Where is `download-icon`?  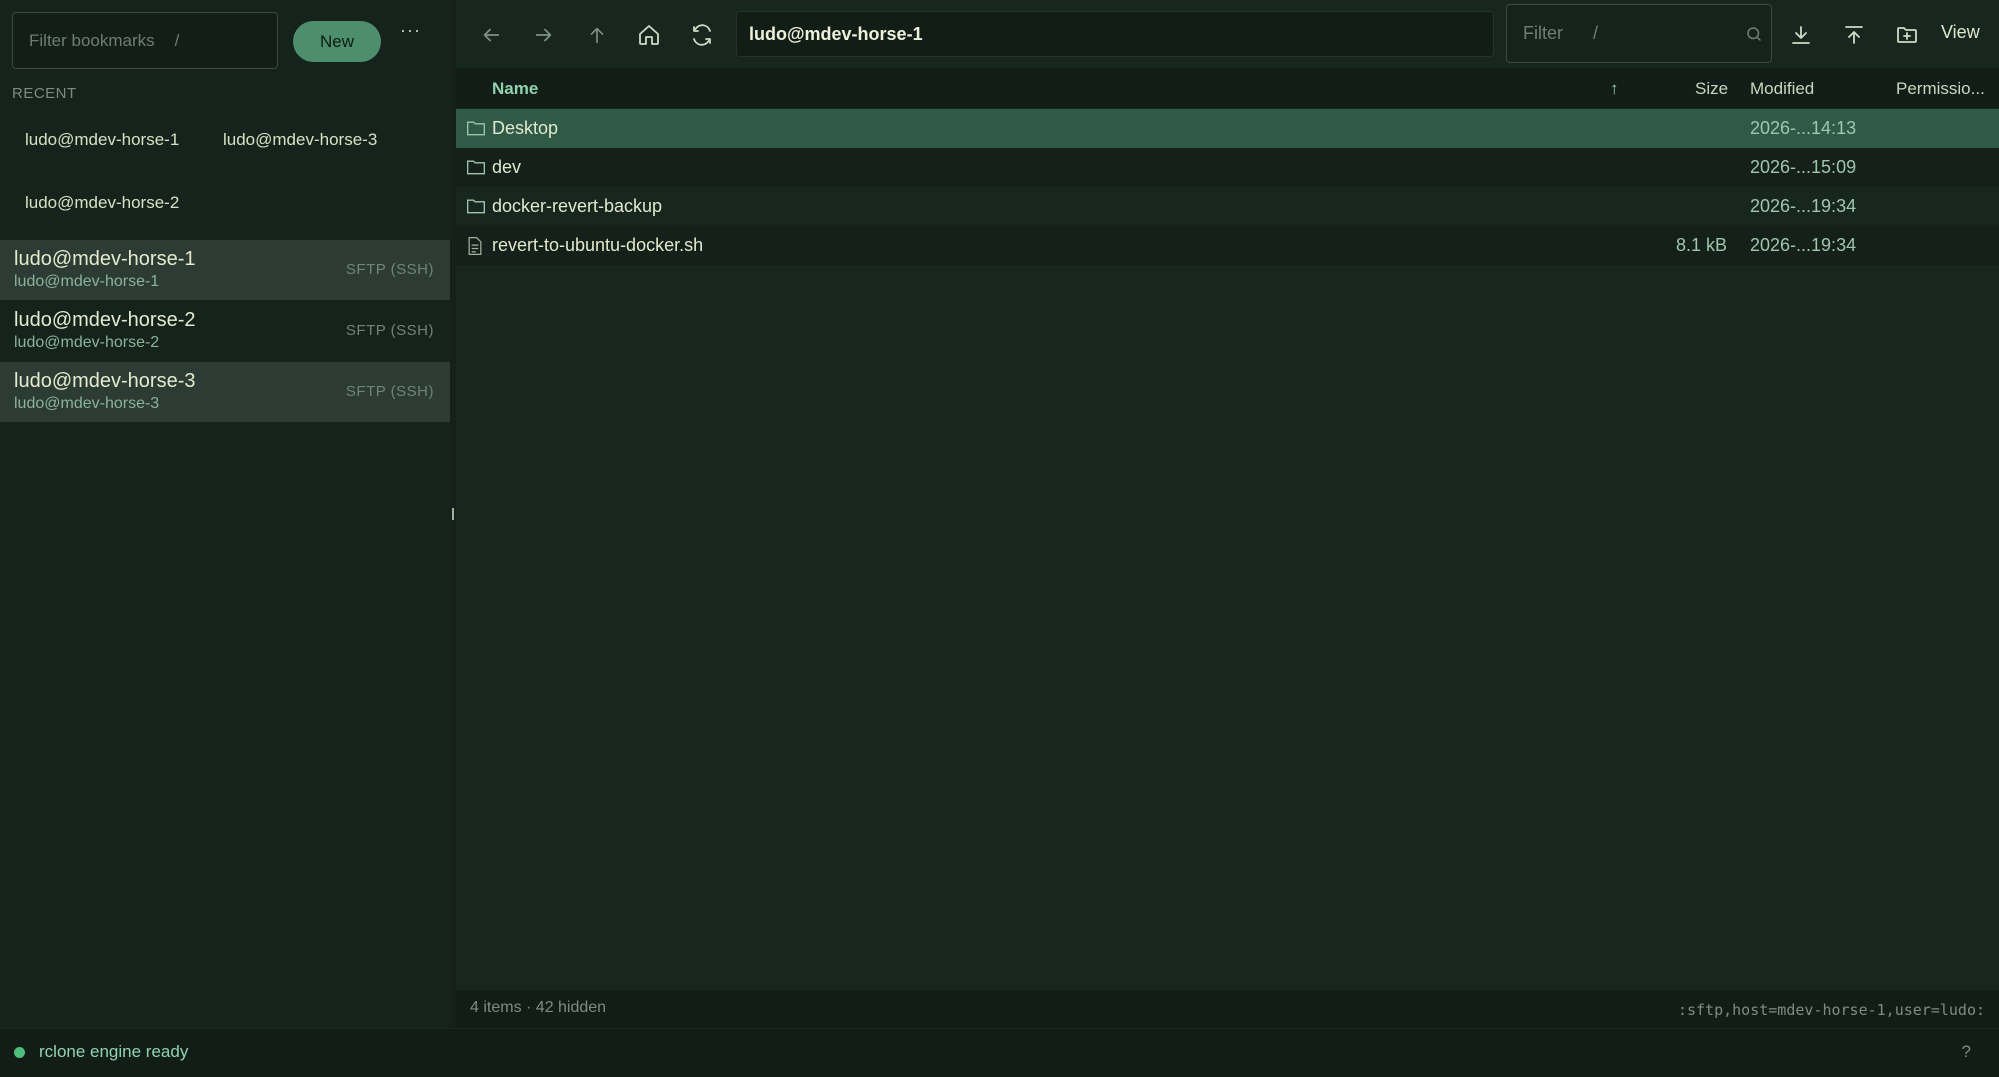
download-icon is located at coordinates (1801, 35).